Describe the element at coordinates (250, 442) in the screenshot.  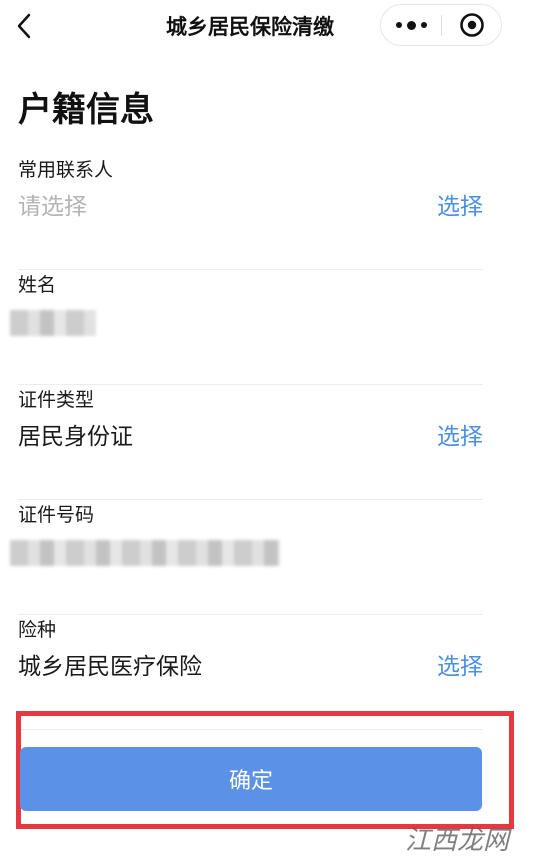
I see `id-type-field: 证件类型 居民身份证 选择` at that location.